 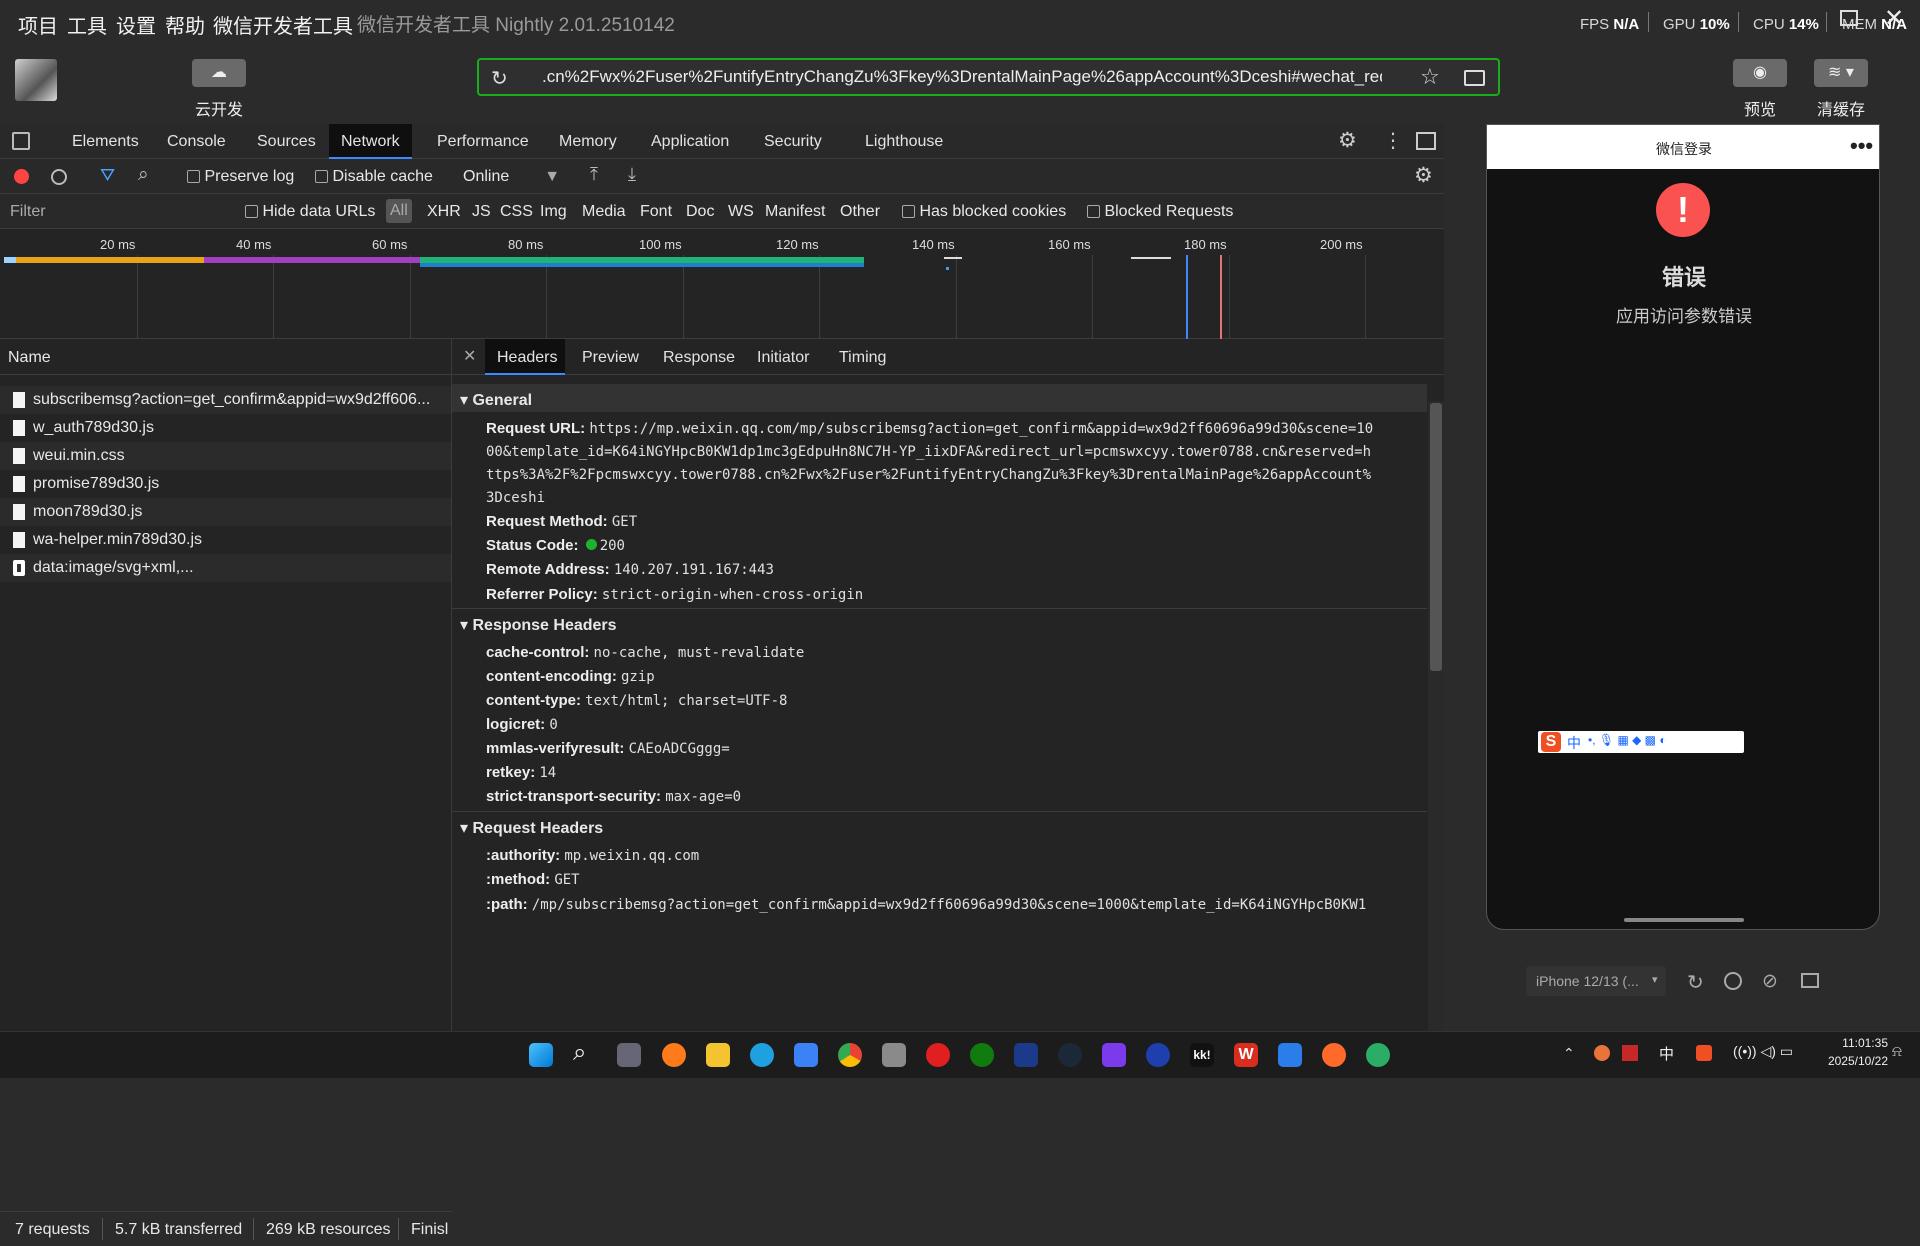 I want to click on tab-memory: Memory, so click(x=588, y=141).